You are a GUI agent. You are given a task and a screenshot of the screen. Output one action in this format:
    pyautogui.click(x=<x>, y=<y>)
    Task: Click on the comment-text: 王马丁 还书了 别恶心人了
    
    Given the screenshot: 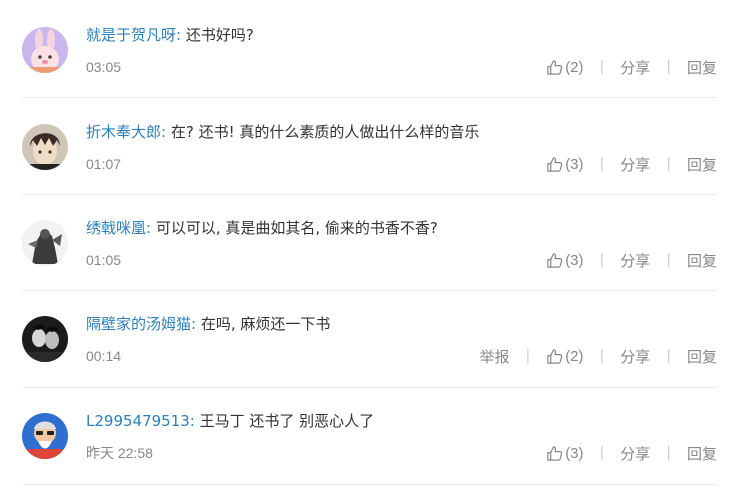 What is the action you would take?
    pyautogui.click(x=284, y=421)
    